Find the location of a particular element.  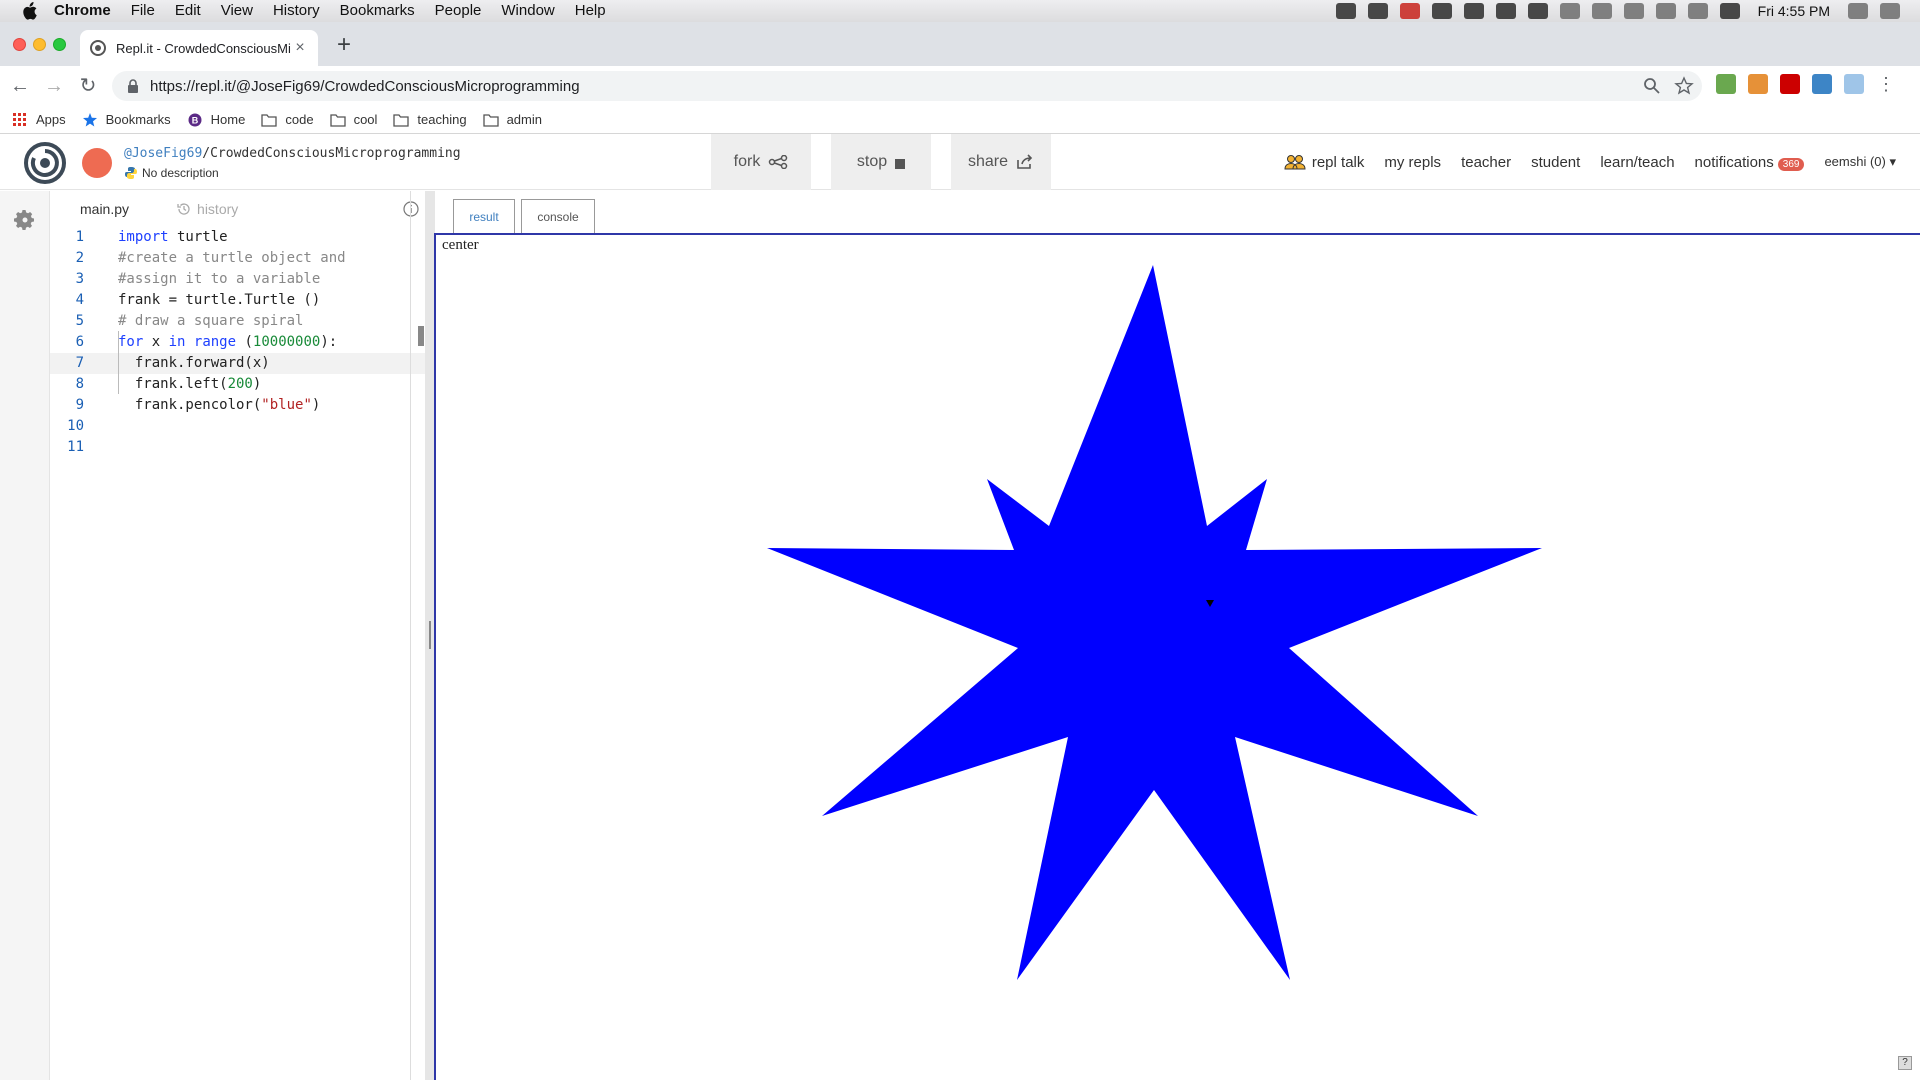

menu-extra-icon is located at coordinates (1473, 11).